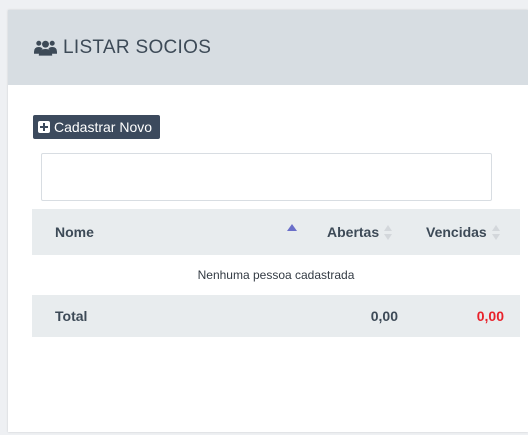 This screenshot has height=435, width=528. Describe the element at coordinates (74, 232) in the screenshot. I see `column-header-nome: Nome` at that location.